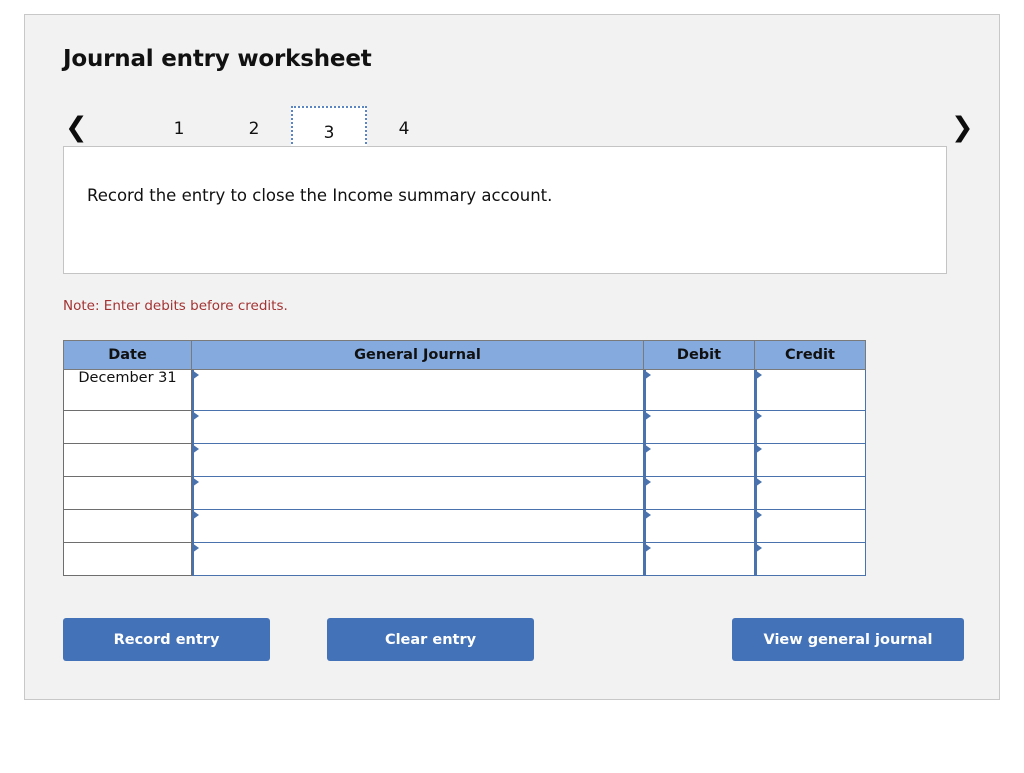 Image resolution: width=1024 pixels, height=773 pixels. I want to click on page-title: Journal entry worksheet, so click(217, 59).